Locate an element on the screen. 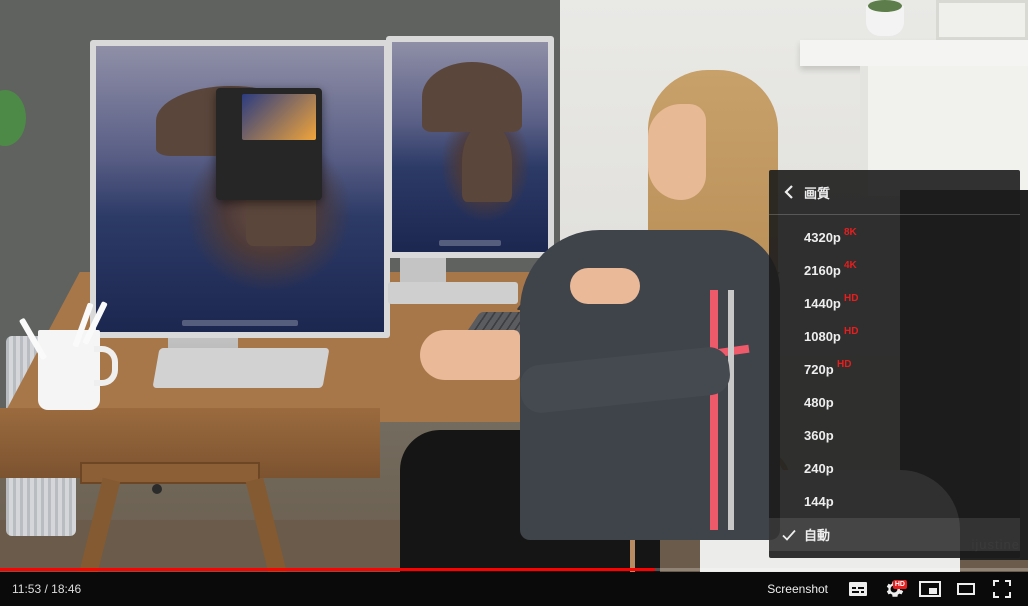 The height and width of the screenshot is (606, 1028). subtitles-icon is located at coordinates (858, 589).